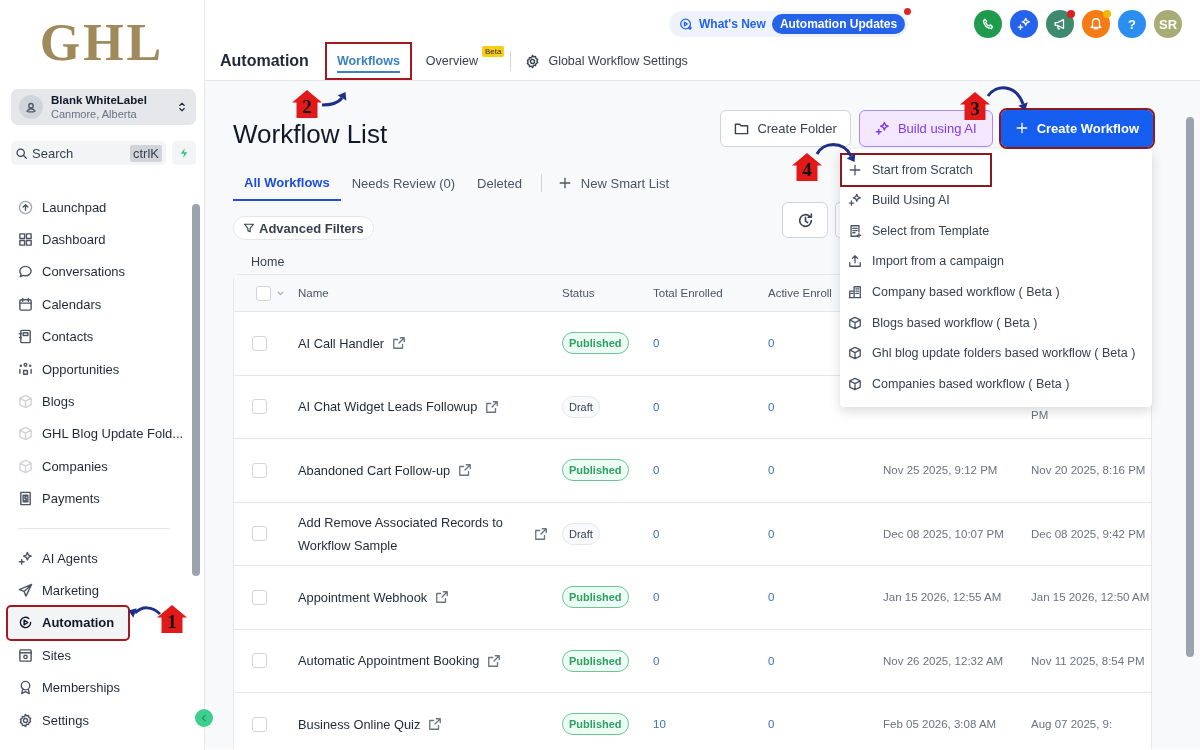  Describe the element at coordinates (287, 183) in the screenshot. I see `tab: All Workflows` at that location.